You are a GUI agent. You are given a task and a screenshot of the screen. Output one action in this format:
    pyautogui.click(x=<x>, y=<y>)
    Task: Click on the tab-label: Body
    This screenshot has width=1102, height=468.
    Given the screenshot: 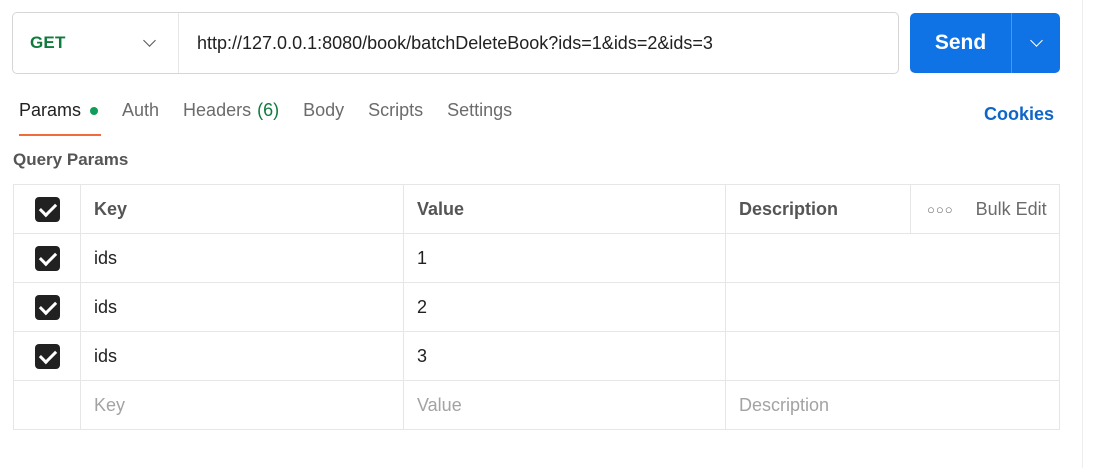 What is the action you would take?
    pyautogui.click(x=324, y=110)
    